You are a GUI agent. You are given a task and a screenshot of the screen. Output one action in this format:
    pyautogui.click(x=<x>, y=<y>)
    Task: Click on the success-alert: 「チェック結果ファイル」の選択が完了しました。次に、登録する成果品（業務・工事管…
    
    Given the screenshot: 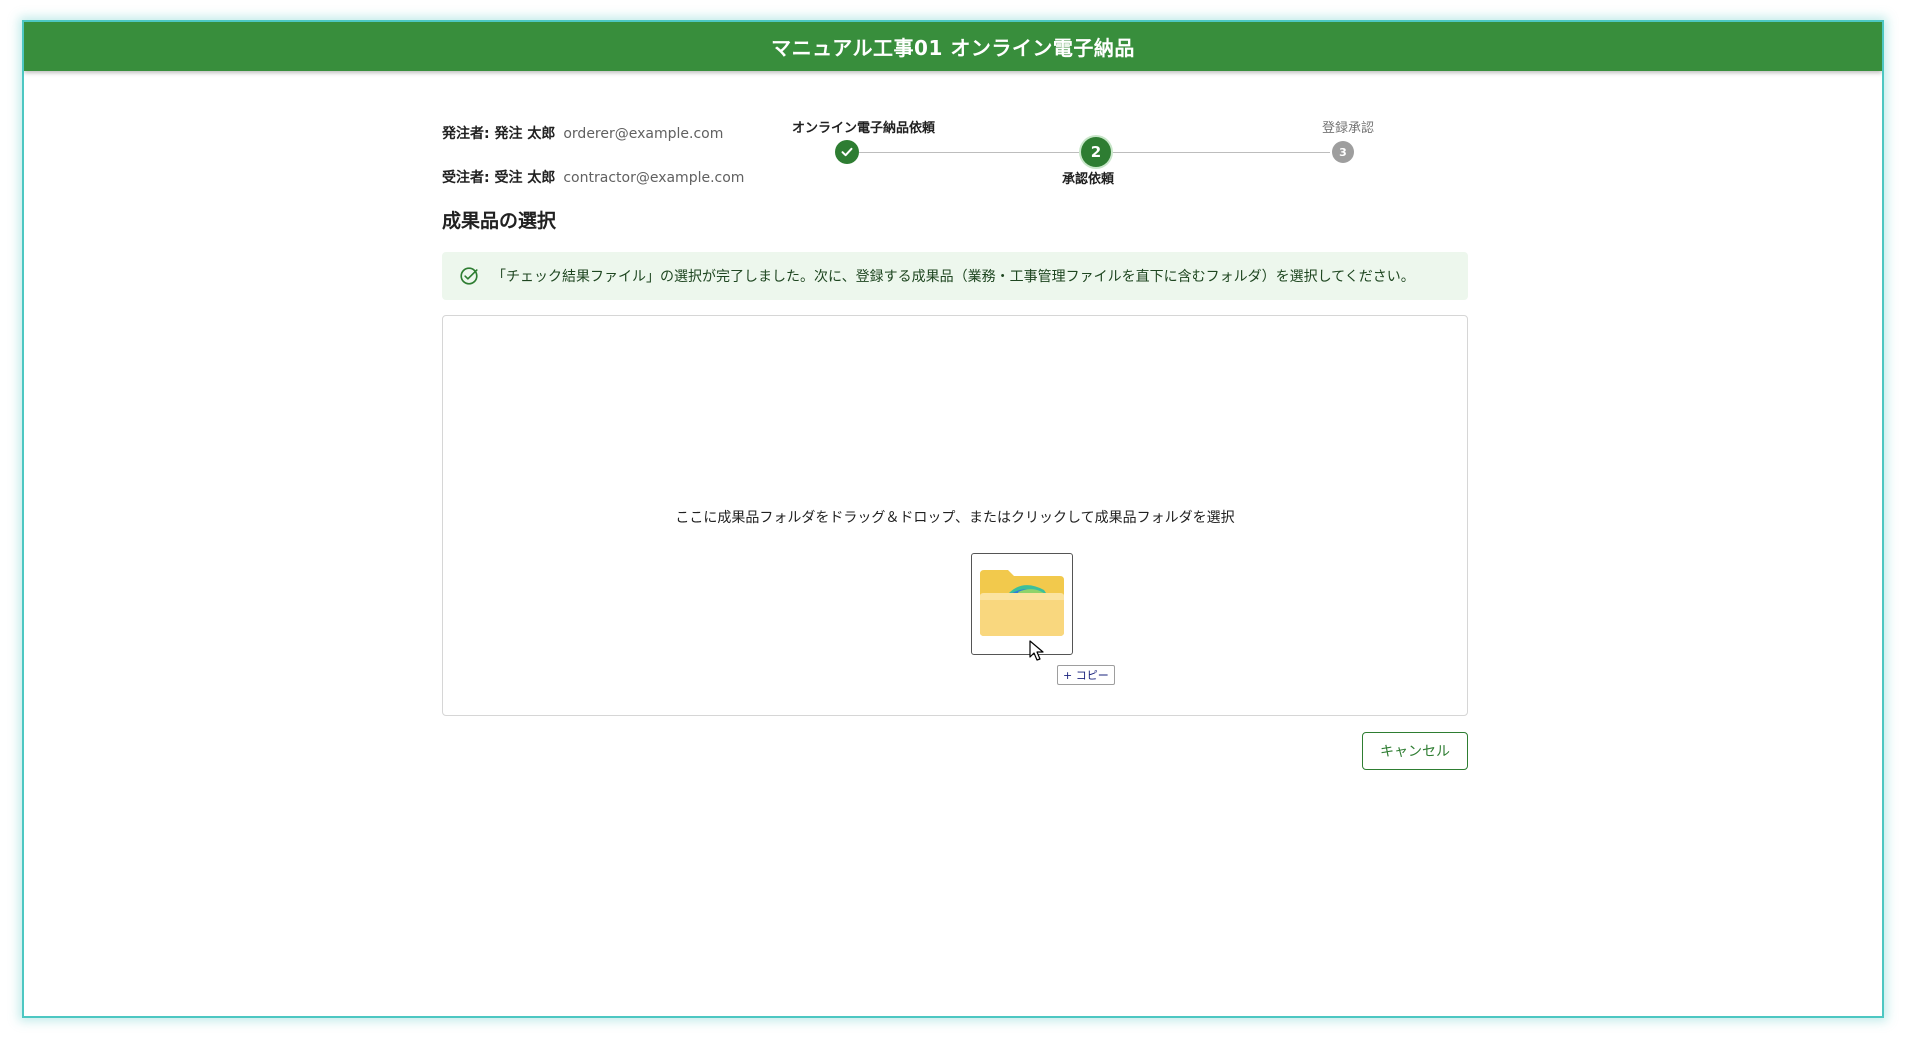 What is the action you would take?
    pyautogui.click(x=955, y=276)
    